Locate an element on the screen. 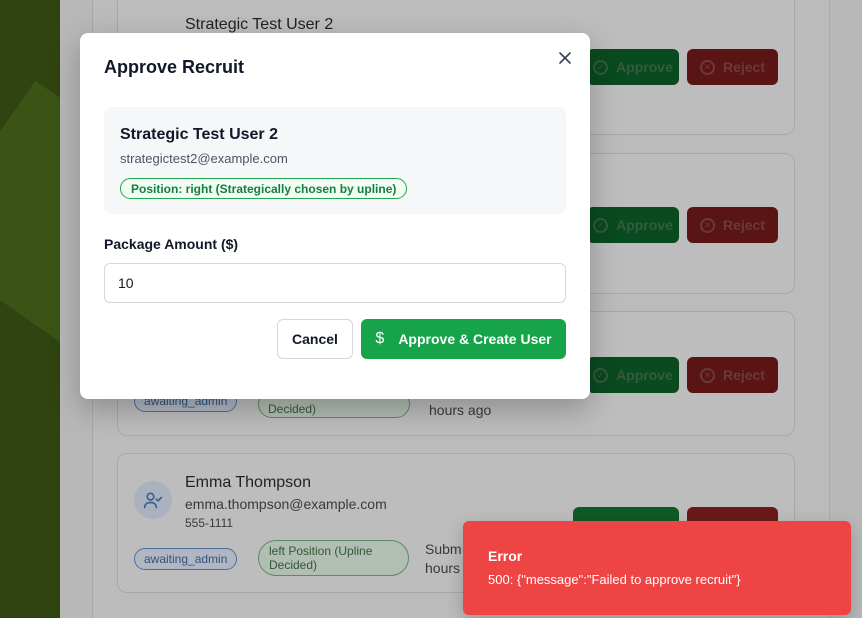  recruit-email: strategictest2@example.com is located at coordinates (204, 158).